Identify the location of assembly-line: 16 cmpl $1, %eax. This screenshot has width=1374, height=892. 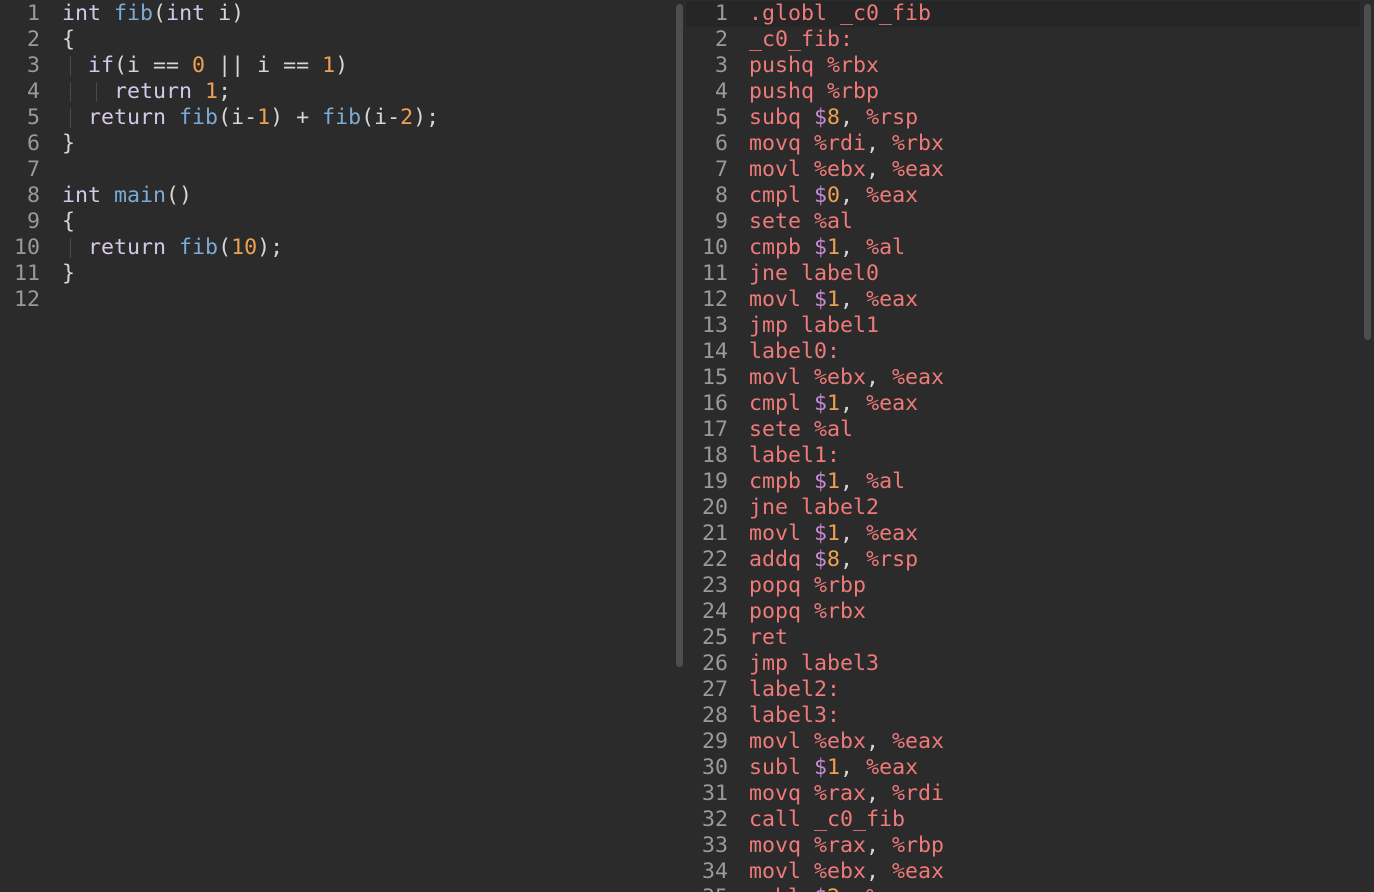
(1023, 404).